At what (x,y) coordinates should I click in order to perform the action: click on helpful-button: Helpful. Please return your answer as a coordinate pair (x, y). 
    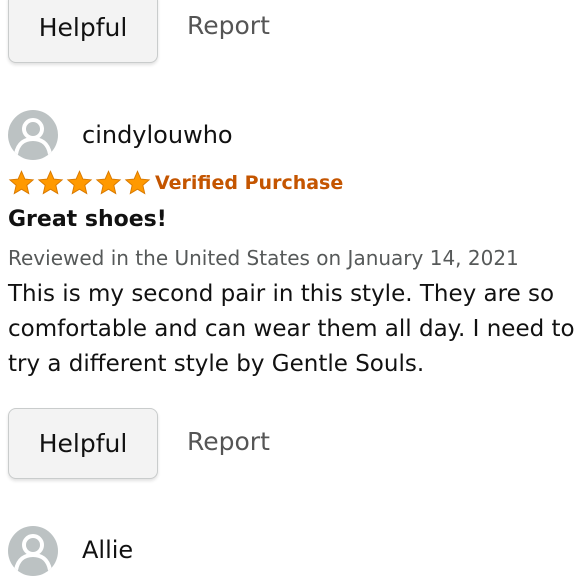
    Looking at the image, I should click on (83, 443).